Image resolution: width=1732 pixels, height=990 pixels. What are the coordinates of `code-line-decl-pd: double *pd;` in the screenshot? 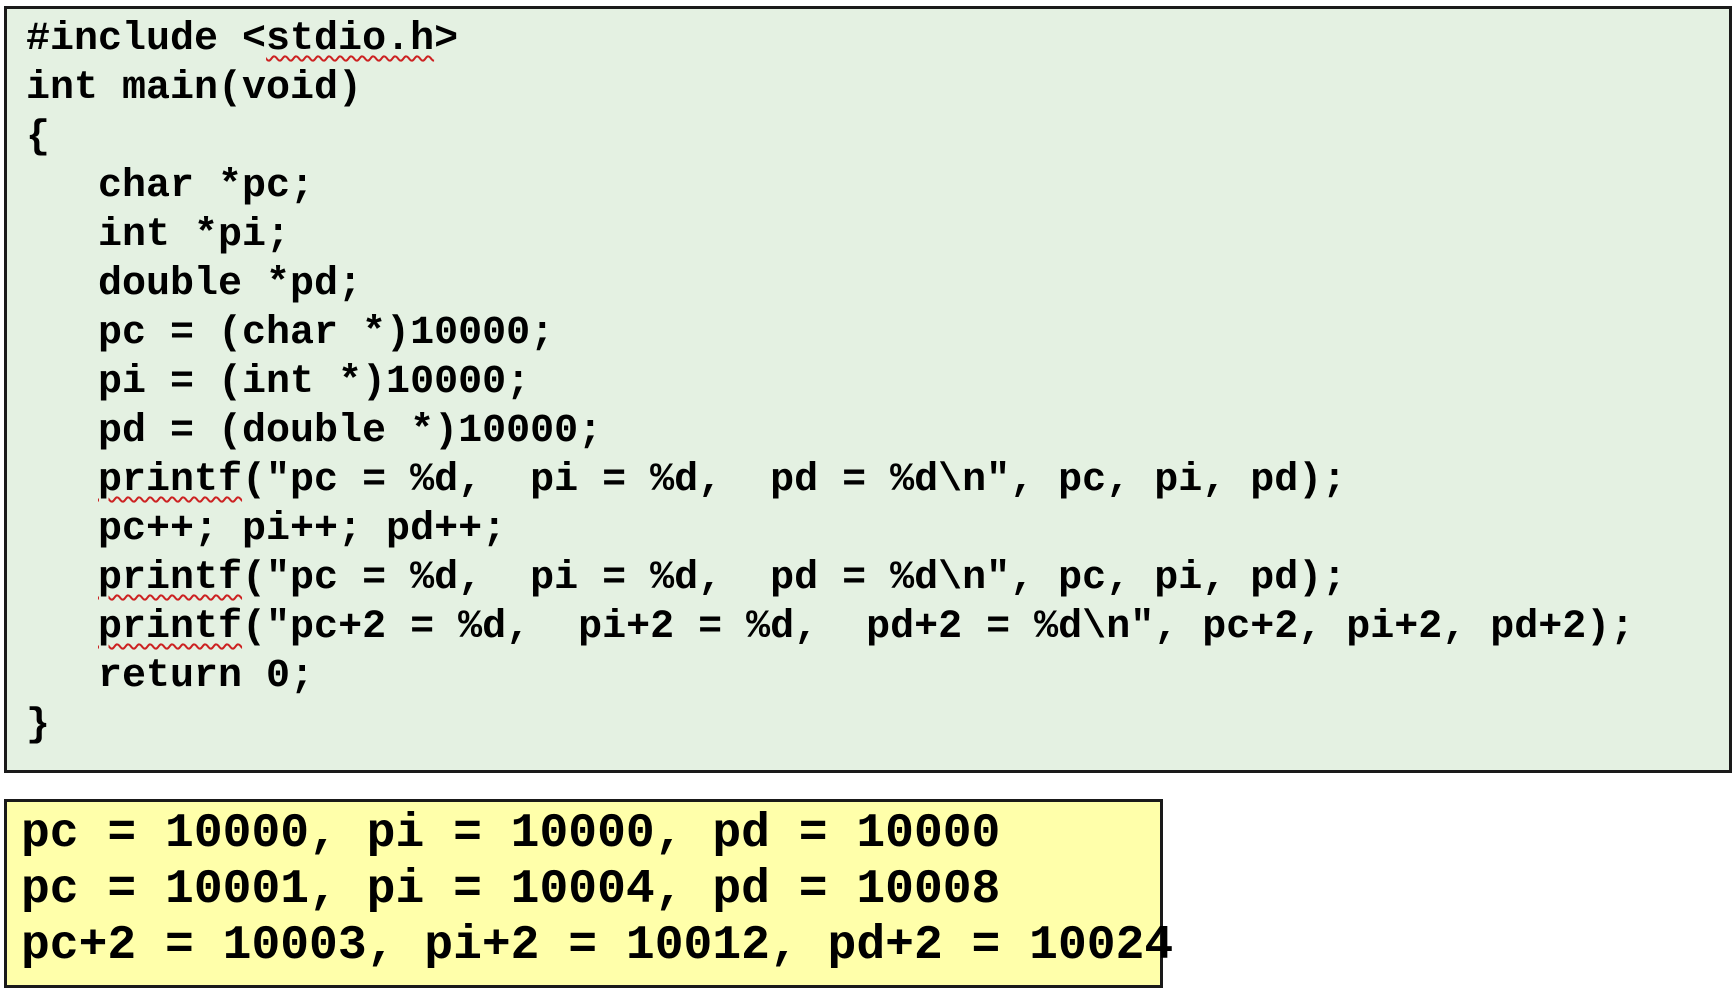 It's located at (194, 284).